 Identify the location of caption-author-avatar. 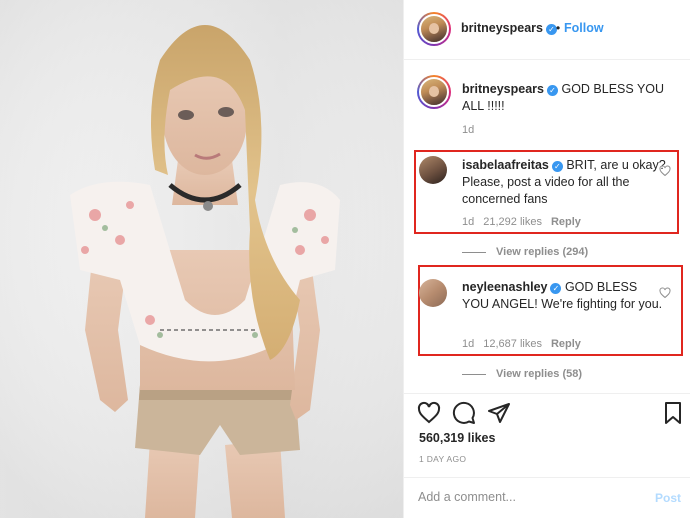
(434, 92).